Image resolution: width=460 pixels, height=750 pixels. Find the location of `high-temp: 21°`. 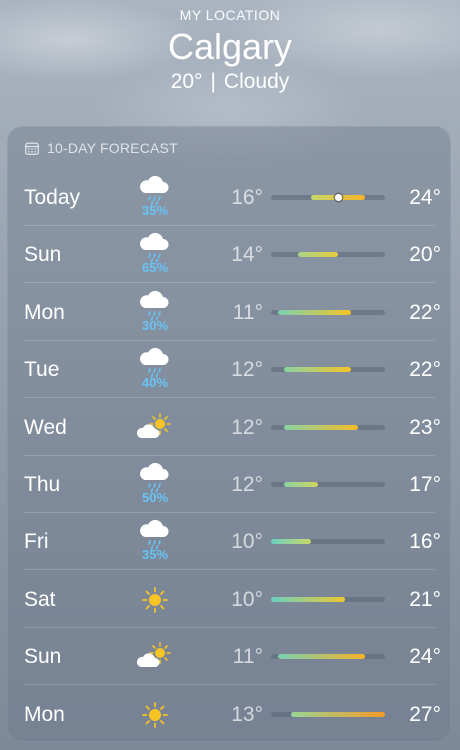

high-temp: 21° is located at coordinates (425, 599).